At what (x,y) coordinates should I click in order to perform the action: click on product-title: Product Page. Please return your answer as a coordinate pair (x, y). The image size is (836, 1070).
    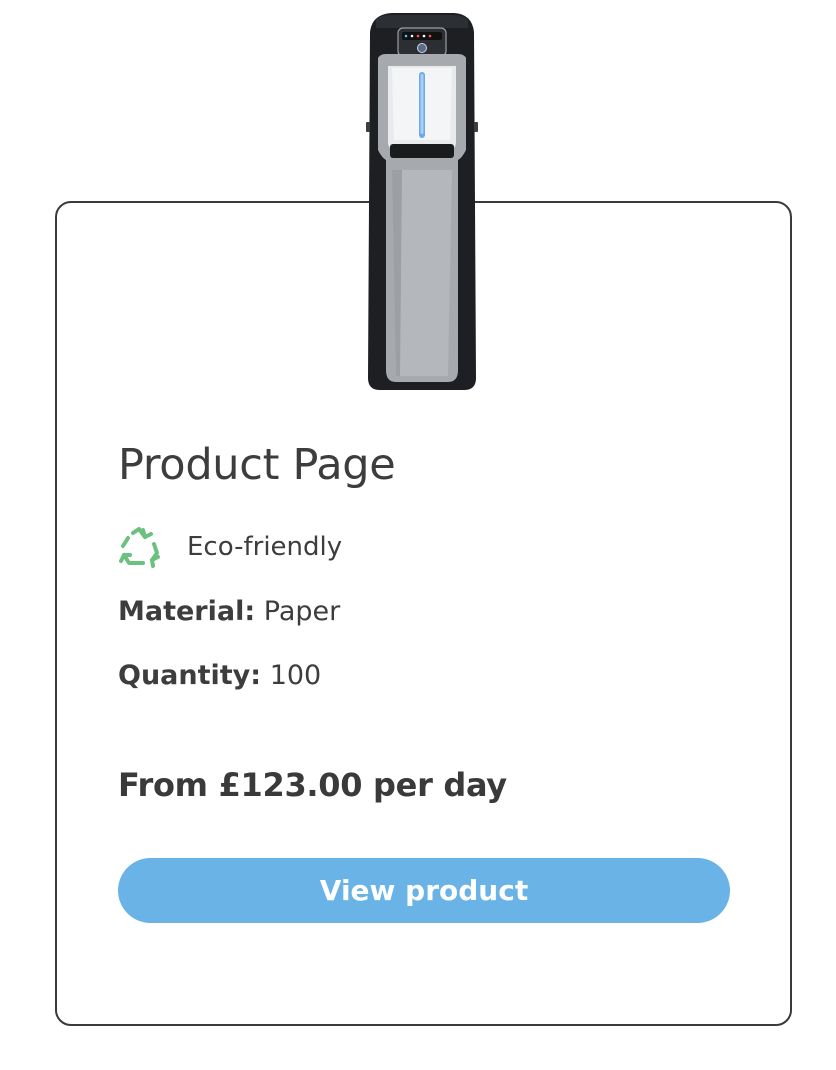
    Looking at the image, I should click on (257, 465).